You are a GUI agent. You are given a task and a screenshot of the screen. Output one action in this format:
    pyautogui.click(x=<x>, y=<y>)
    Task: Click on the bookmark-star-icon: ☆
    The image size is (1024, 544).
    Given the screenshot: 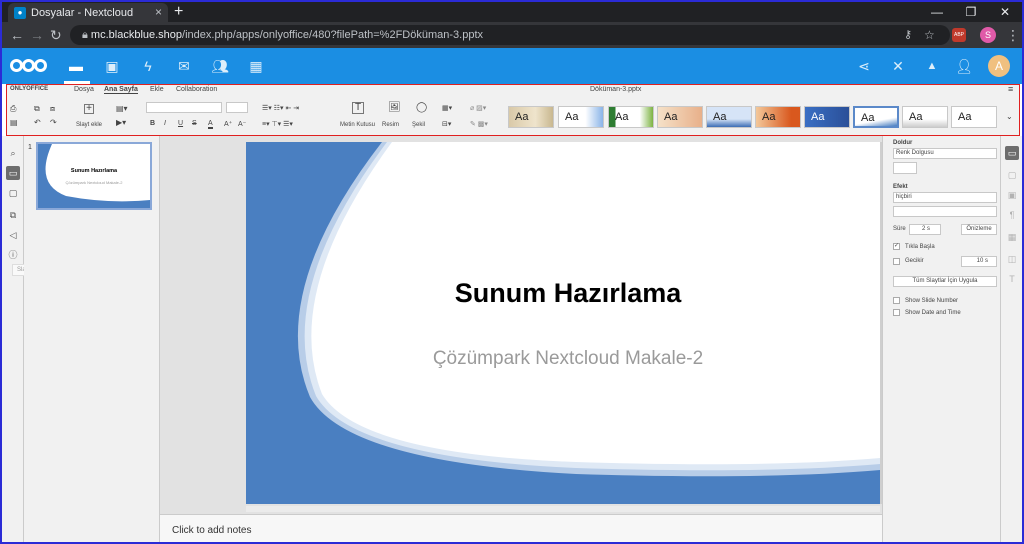 What is the action you would take?
    pyautogui.click(x=929, y=35)
    